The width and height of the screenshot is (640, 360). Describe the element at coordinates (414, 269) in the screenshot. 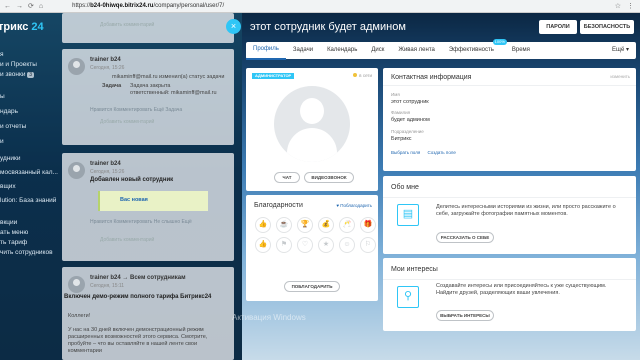

I see `interests-title: Мои интересы` at that location.